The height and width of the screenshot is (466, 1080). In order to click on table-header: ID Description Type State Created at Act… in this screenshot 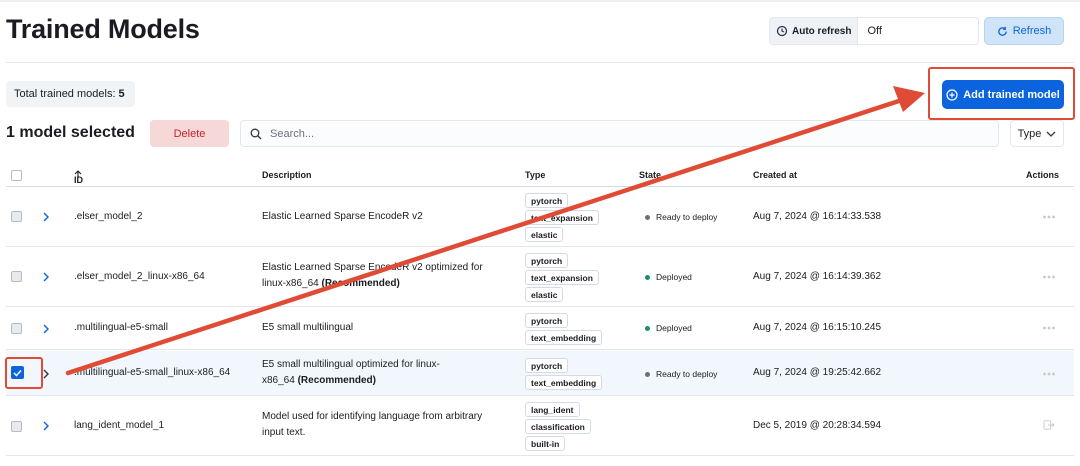, I will do `click(540, 176)`.